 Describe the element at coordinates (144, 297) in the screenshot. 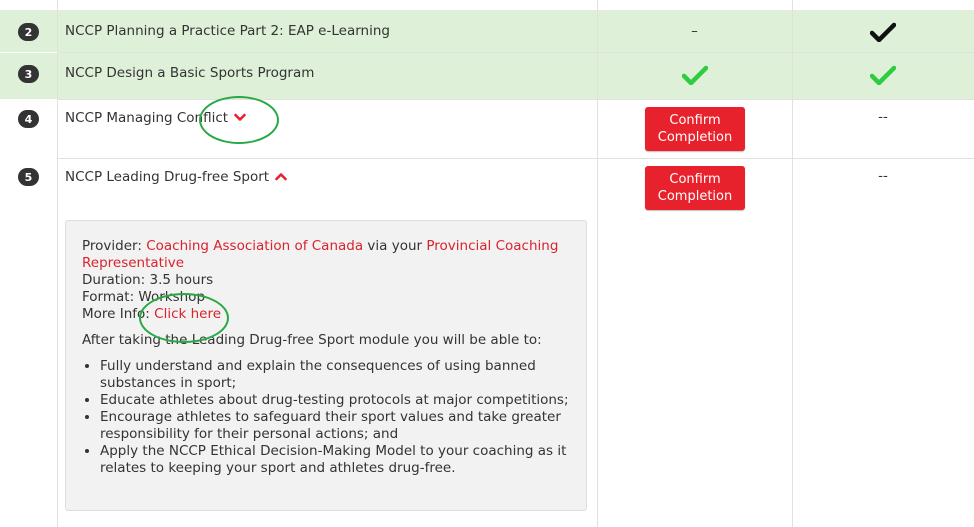

I see `format-text: Format: Workshop` at that location.